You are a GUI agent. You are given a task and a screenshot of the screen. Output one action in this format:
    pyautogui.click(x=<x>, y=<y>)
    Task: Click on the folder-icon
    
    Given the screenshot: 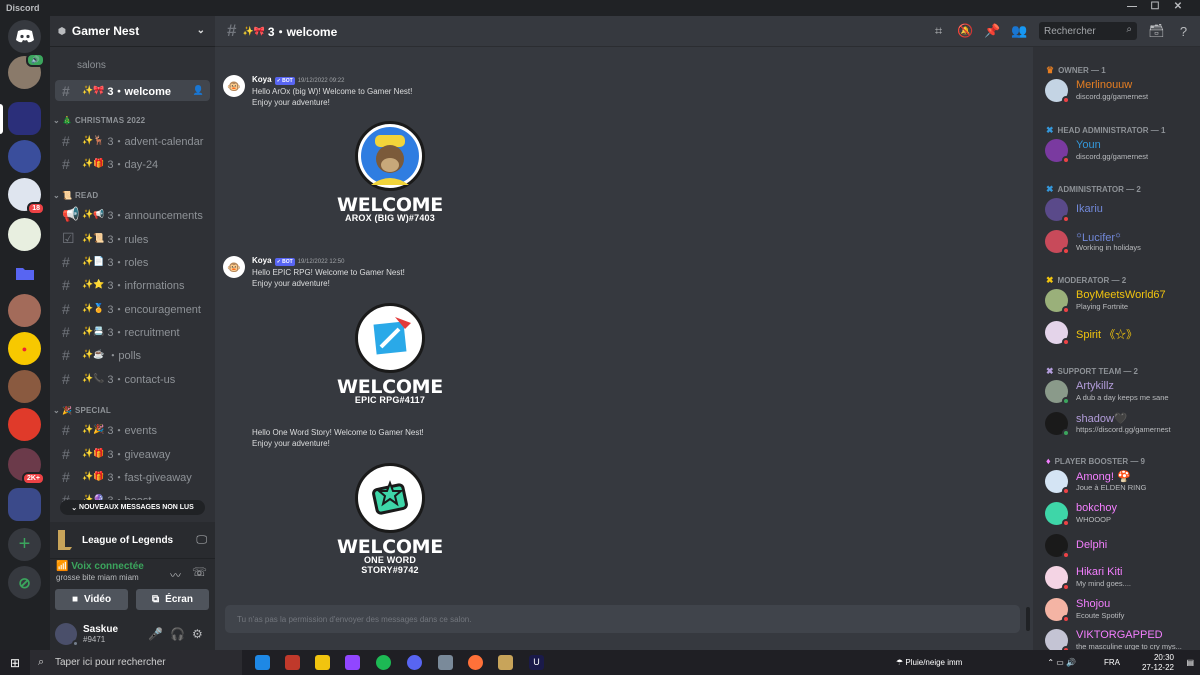 What is the action you would take?
    pyautogui.click(x=24, y=272)
    